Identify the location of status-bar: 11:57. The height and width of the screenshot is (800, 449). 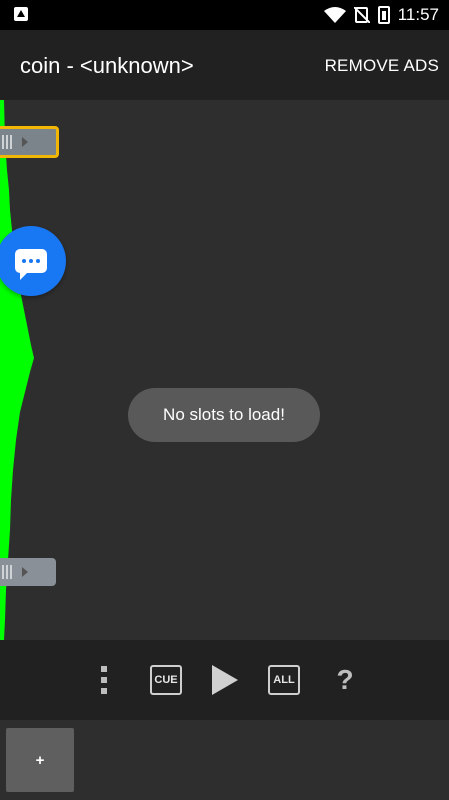
(224, 15).